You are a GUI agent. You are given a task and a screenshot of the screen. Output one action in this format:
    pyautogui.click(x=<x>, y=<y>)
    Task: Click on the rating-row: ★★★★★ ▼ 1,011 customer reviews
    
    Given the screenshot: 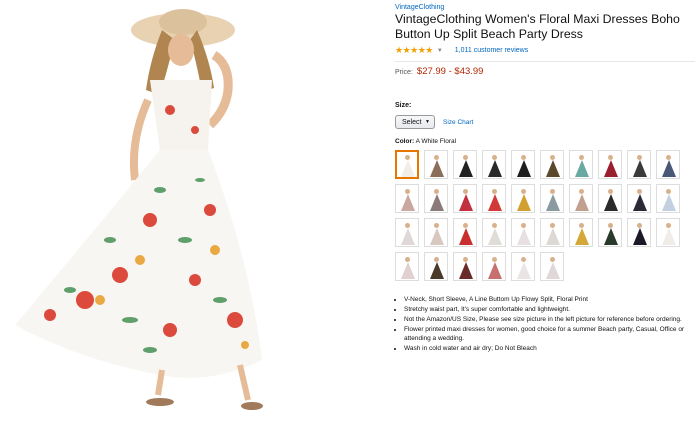 What is the action you would take?
    pyautogui.click(x=545, y=50)
    